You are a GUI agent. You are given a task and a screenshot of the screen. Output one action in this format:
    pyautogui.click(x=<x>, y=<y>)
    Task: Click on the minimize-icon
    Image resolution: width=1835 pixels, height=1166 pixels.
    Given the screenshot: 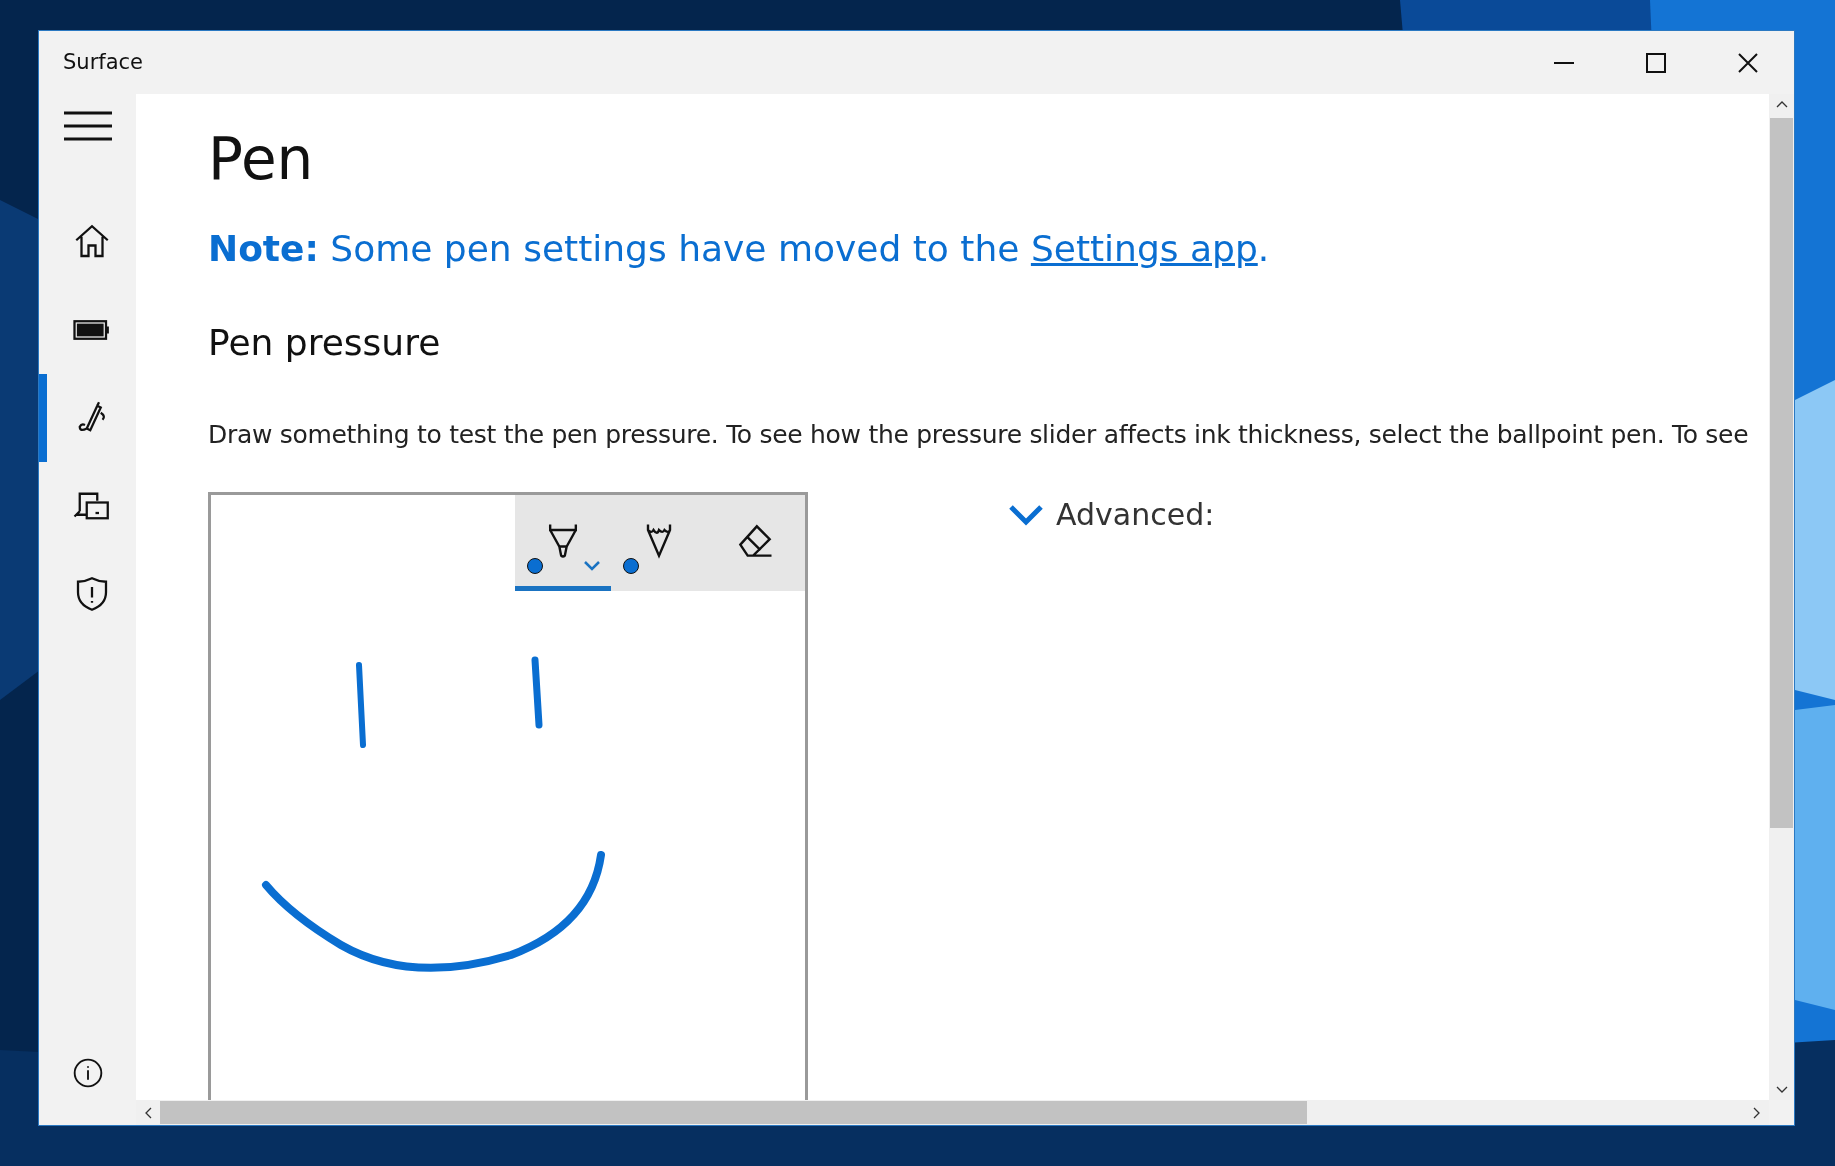 What is the action you would take?
    pyautogui.click(x=1564, y=62)
    